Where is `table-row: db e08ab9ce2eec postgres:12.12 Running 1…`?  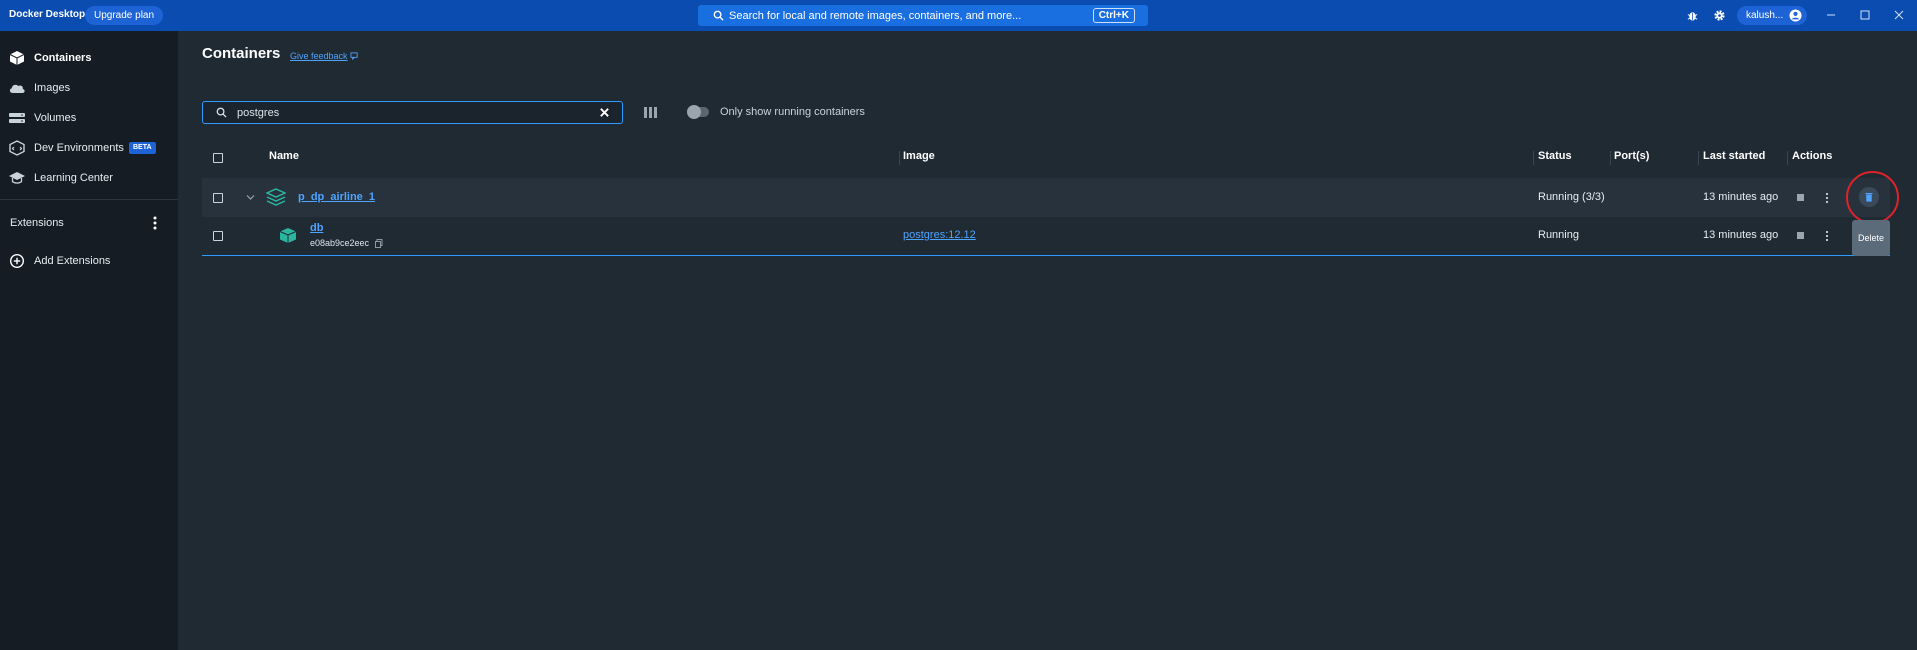 table-row: db e08ab9ce2eec postgres:12.12 Running 1… is located at coordinates (1046, 236).